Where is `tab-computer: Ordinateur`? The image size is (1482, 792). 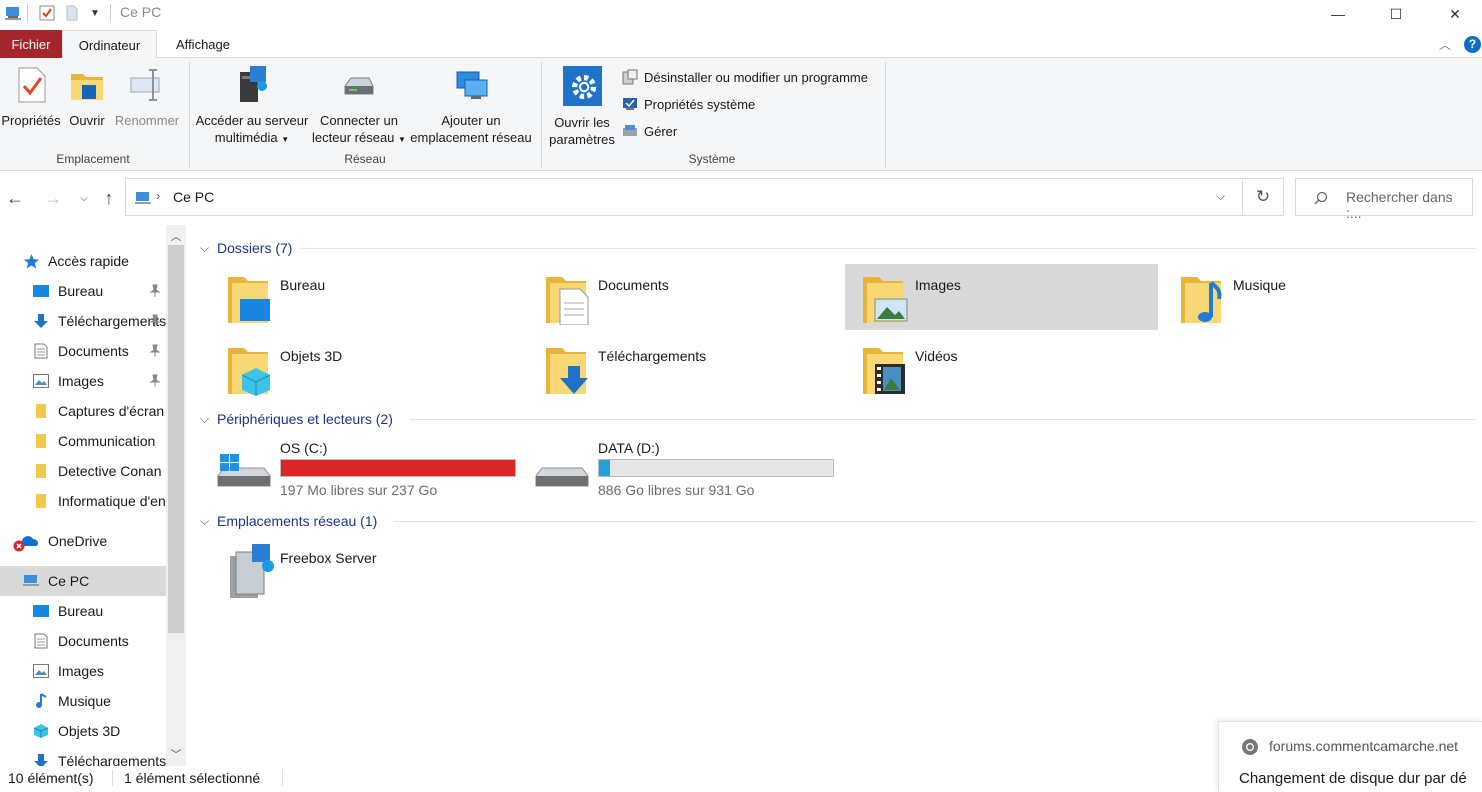 tab-computer: Ordinateur is located at coordinates (109, 44).